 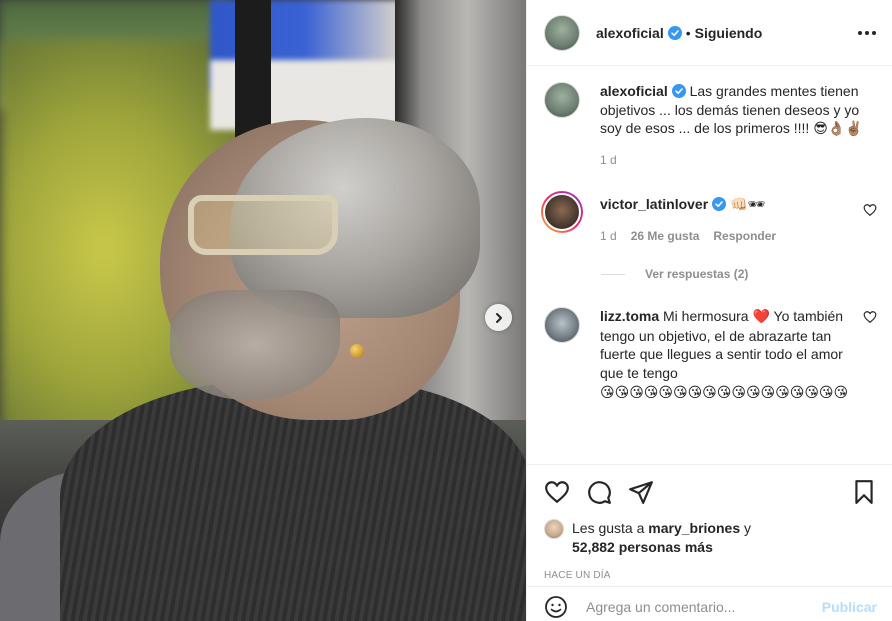 I want to click on comment-username: victor_latinlover, so click(x=654, y=204).